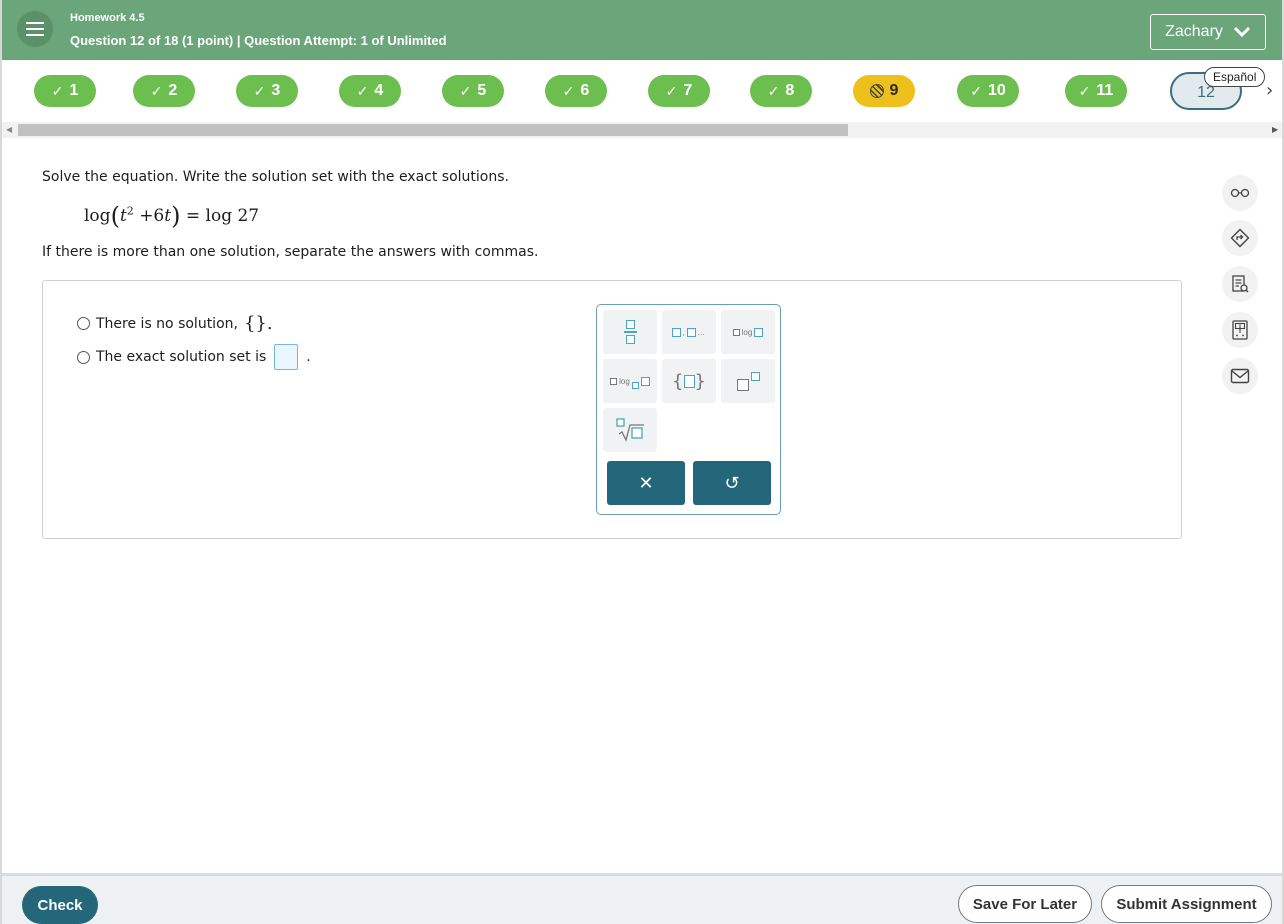 The height and width of the screenshot is (924, 1284). Describe the element at coordinates (781, 91) in the screenshot. I see `question-pill-8: ✓ 8` at that location.